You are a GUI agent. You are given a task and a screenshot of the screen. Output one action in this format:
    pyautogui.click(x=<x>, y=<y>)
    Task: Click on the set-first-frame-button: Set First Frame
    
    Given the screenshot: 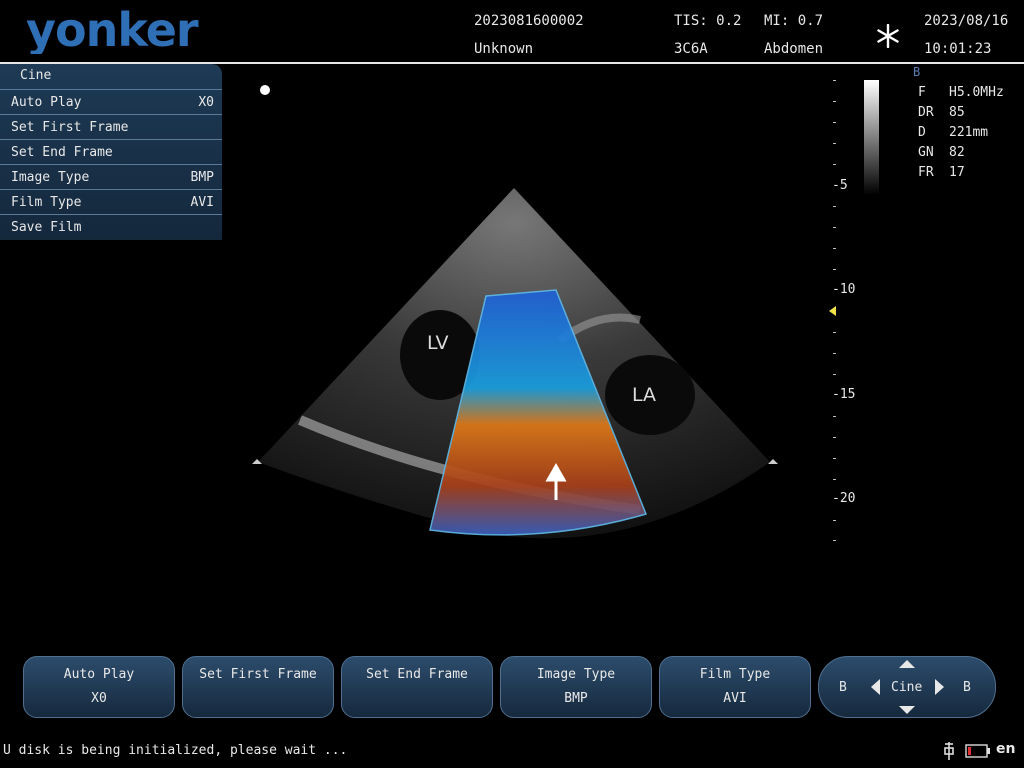 What is the action you would take?
    pyautogui.click(x=258, y=687)
    